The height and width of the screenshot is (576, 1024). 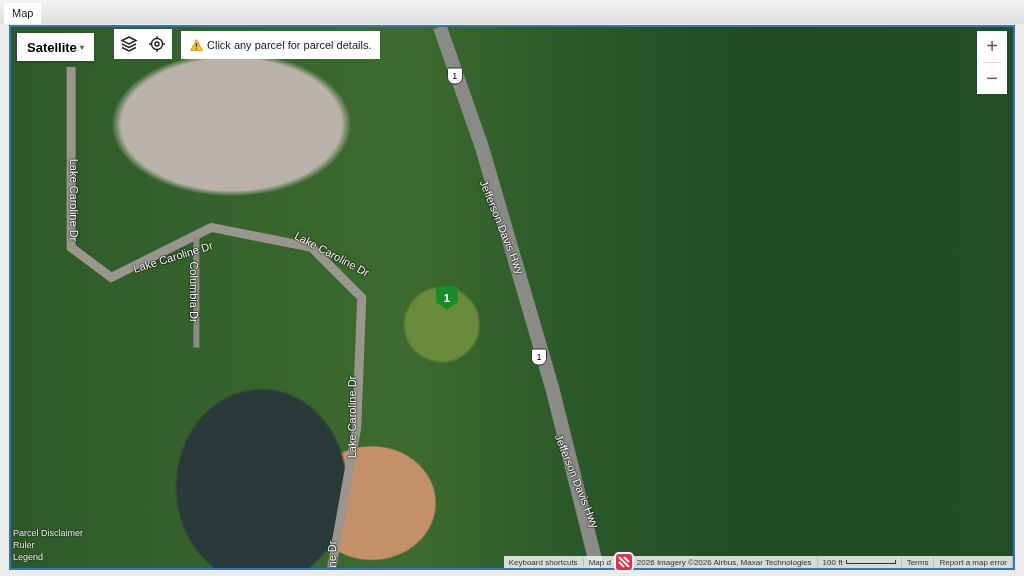 I want to click on road-label: ne Dr, so click(x=331, y=554).